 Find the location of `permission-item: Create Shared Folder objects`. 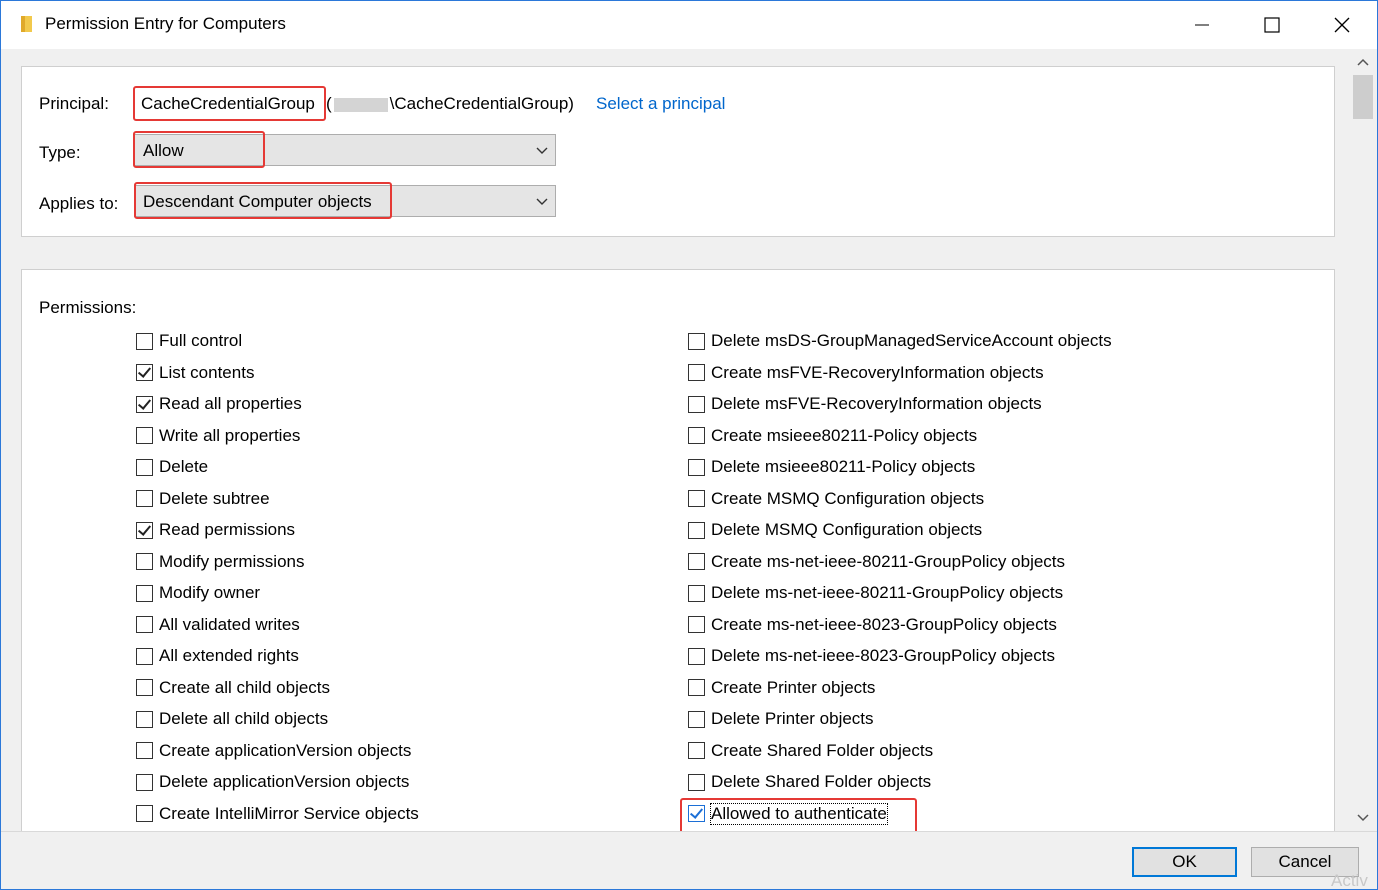

permission-item: Create Shared Folder objects is located at coordinates (810, 751).